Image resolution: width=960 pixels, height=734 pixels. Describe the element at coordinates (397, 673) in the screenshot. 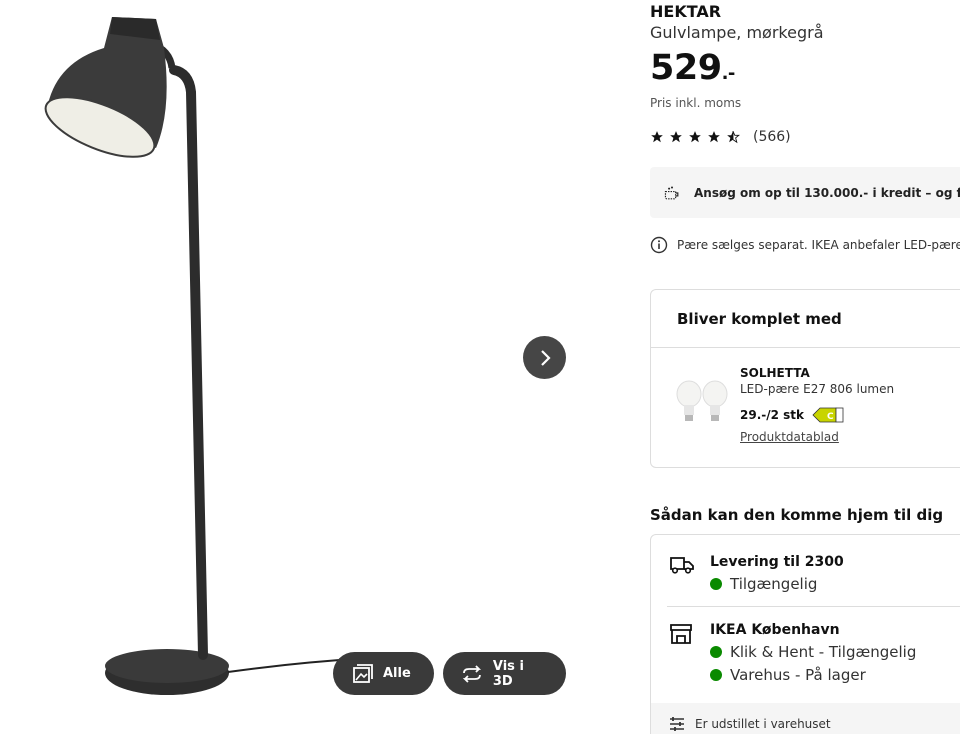

I see `all-media-label: Alle` at that location.